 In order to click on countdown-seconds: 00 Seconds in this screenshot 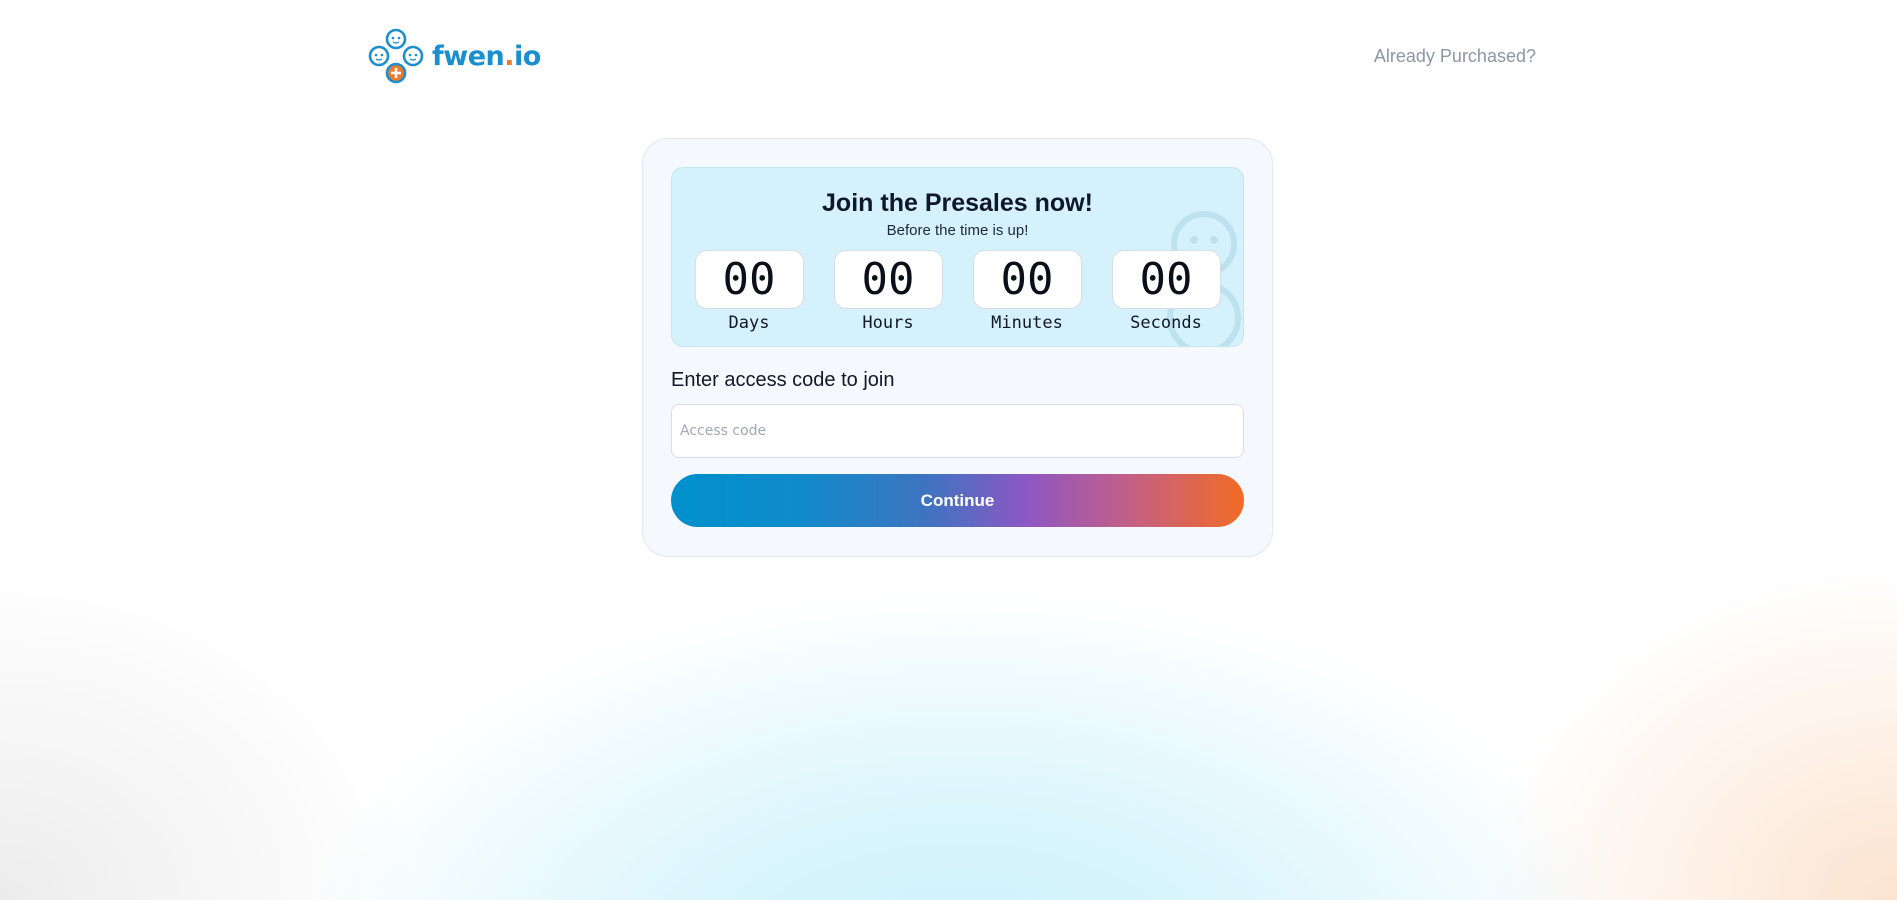, I will do `click(1166, 291)`.